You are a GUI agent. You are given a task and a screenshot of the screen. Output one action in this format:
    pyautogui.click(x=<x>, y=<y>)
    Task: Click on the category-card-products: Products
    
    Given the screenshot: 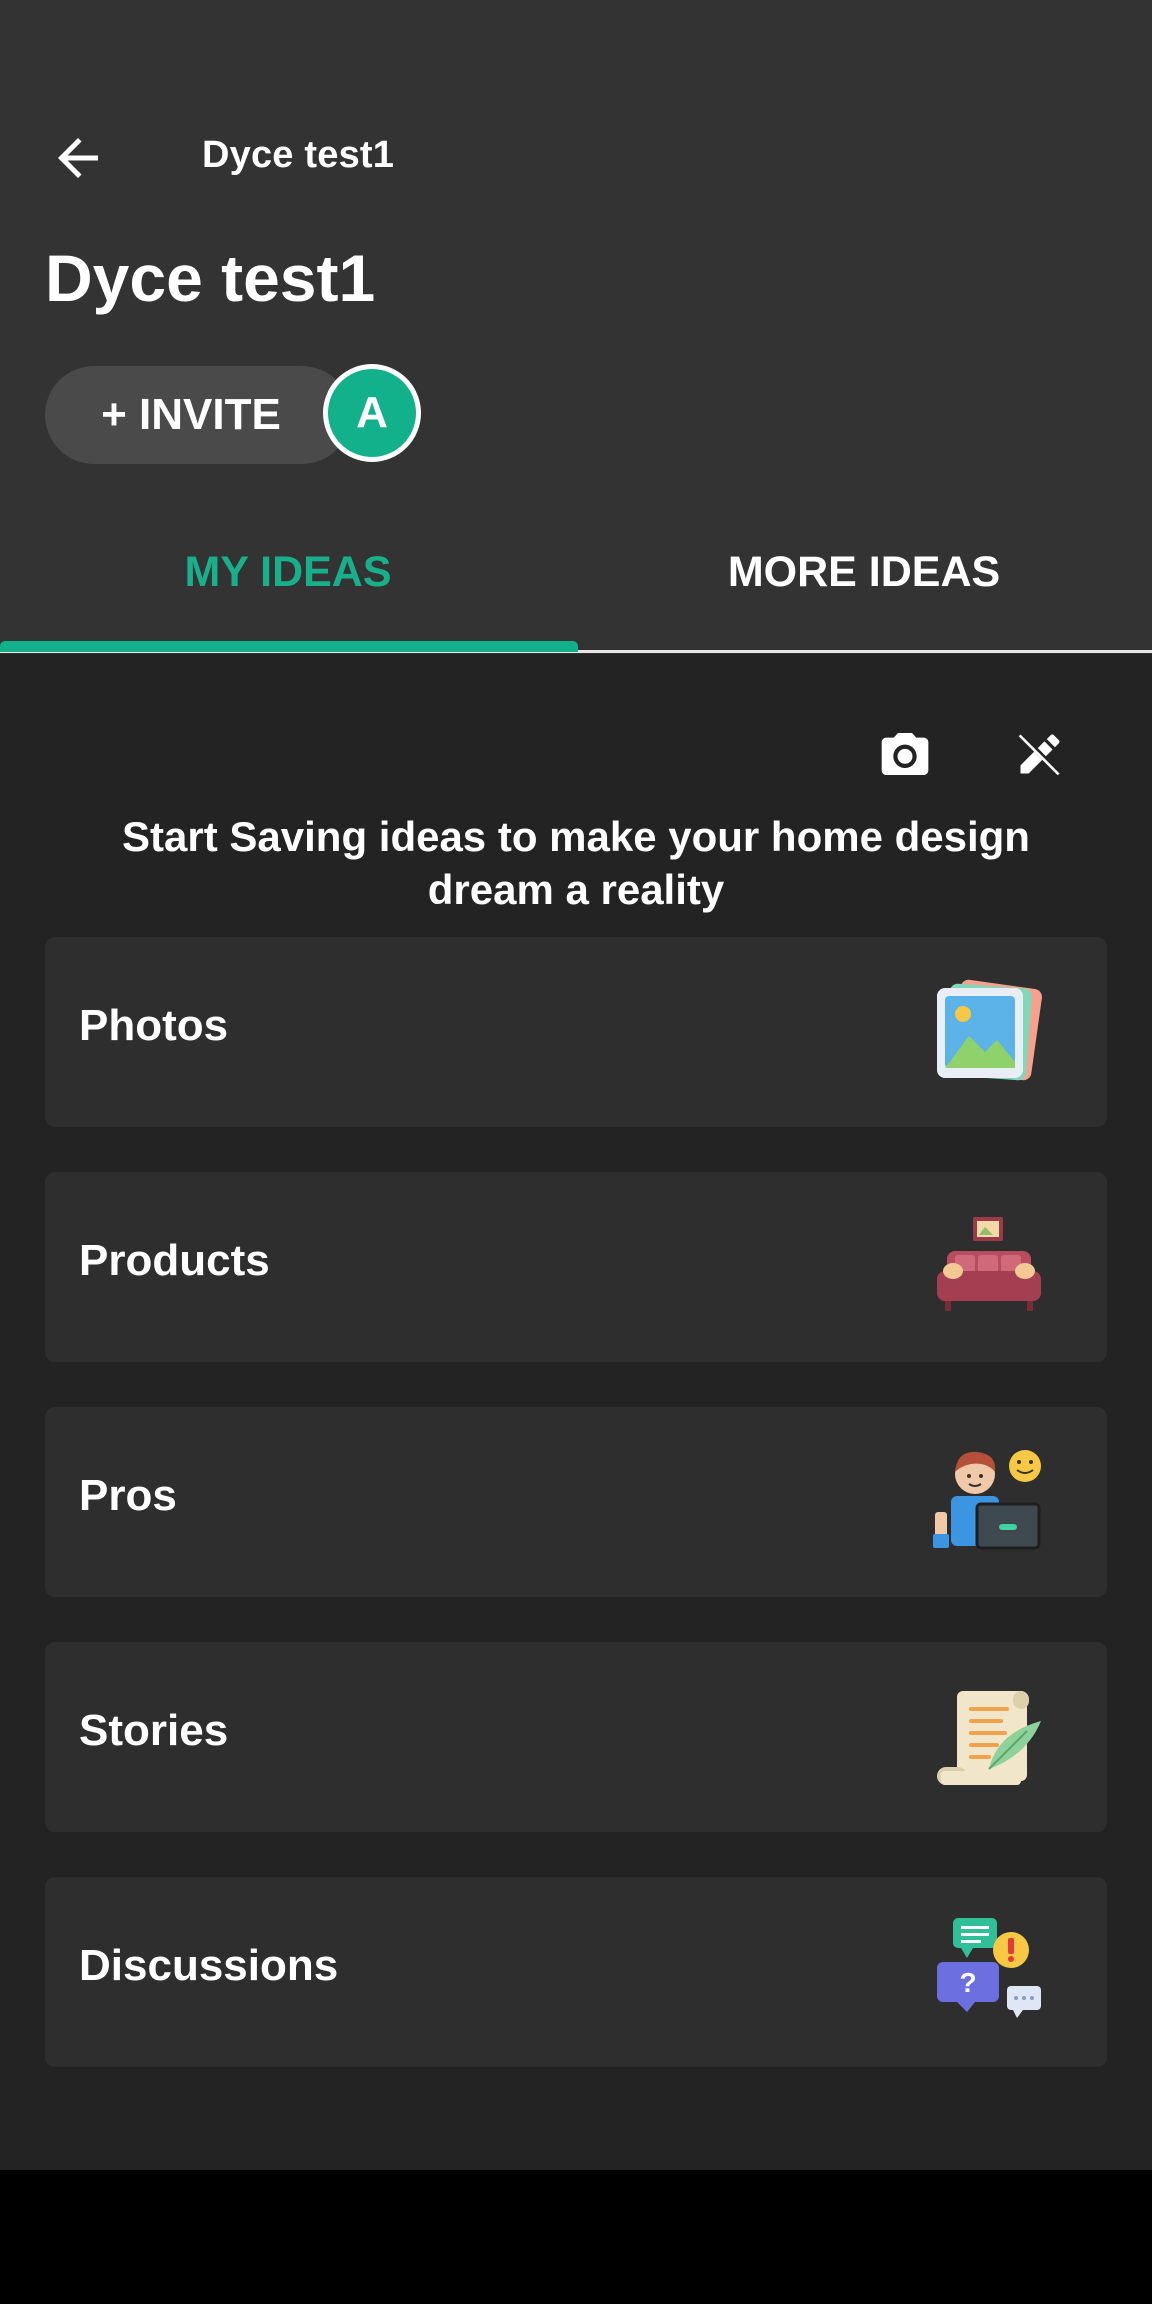 What is the action you would take?
    pyautogui.click(x=576, y=1267)
    